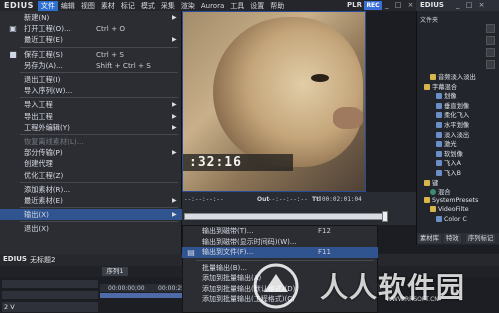 The width and height of the screenshot is (499, 313). Describe the element at coordinates (91, 39) in the screenshot. I see `file-menu-item: 最近工程(E) ▶` at that location.